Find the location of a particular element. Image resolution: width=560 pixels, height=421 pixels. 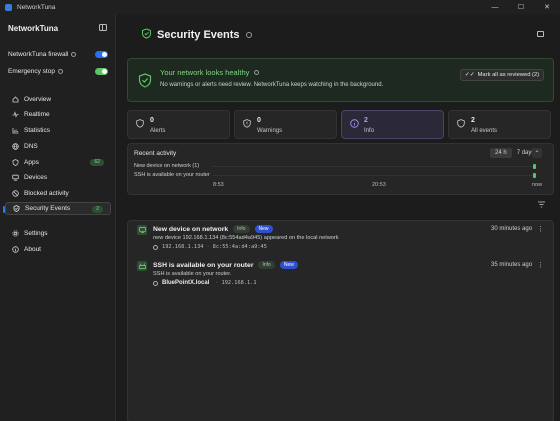

device-icon is located at coordinates (142, 230).